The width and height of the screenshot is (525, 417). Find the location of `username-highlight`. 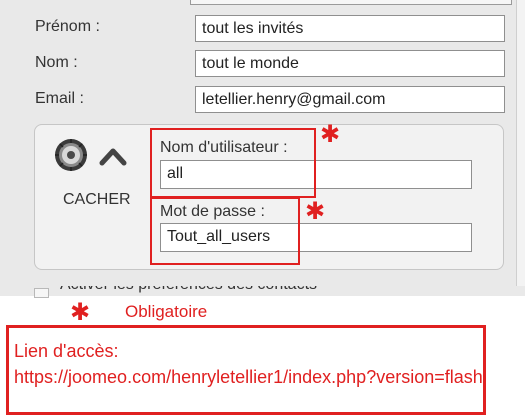

username-highlight is located at coordinates (233, 163).